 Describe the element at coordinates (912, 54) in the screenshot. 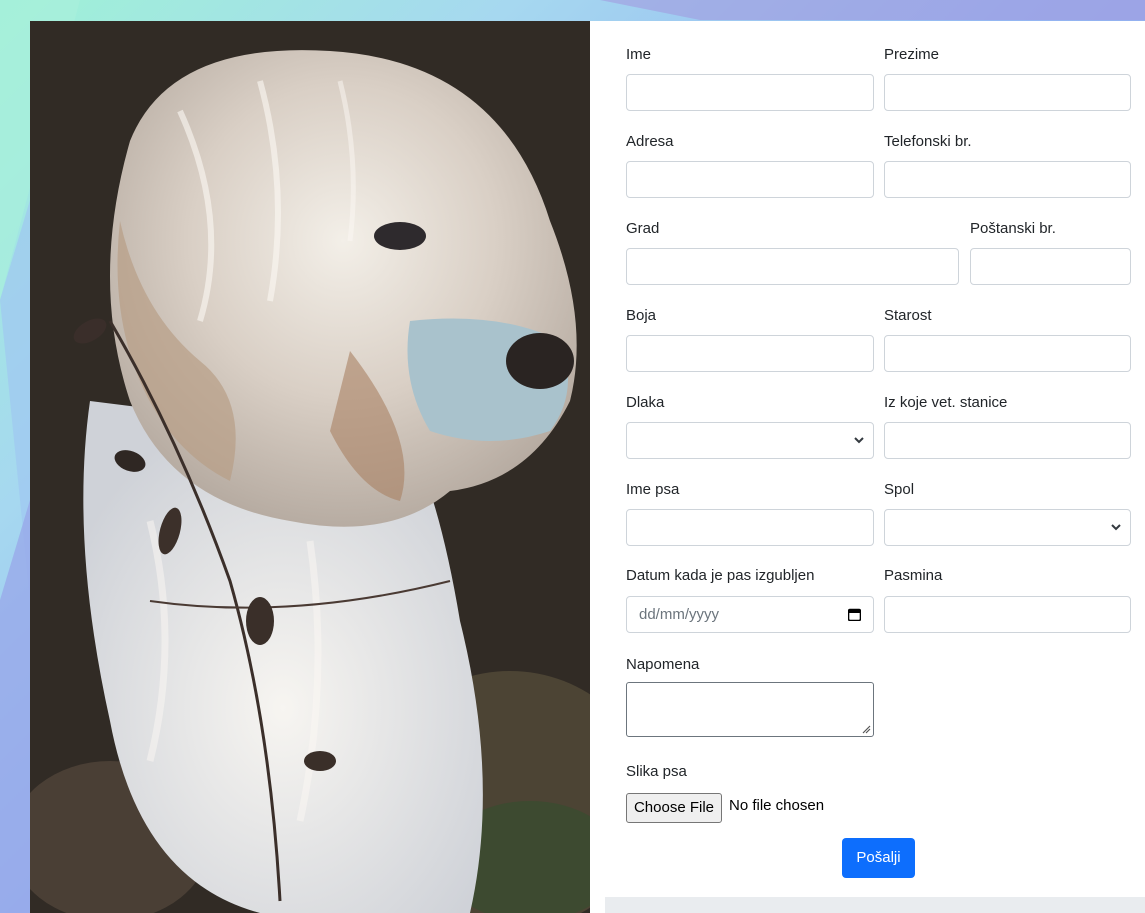

I see `prezime-label: Prezime` at that location.